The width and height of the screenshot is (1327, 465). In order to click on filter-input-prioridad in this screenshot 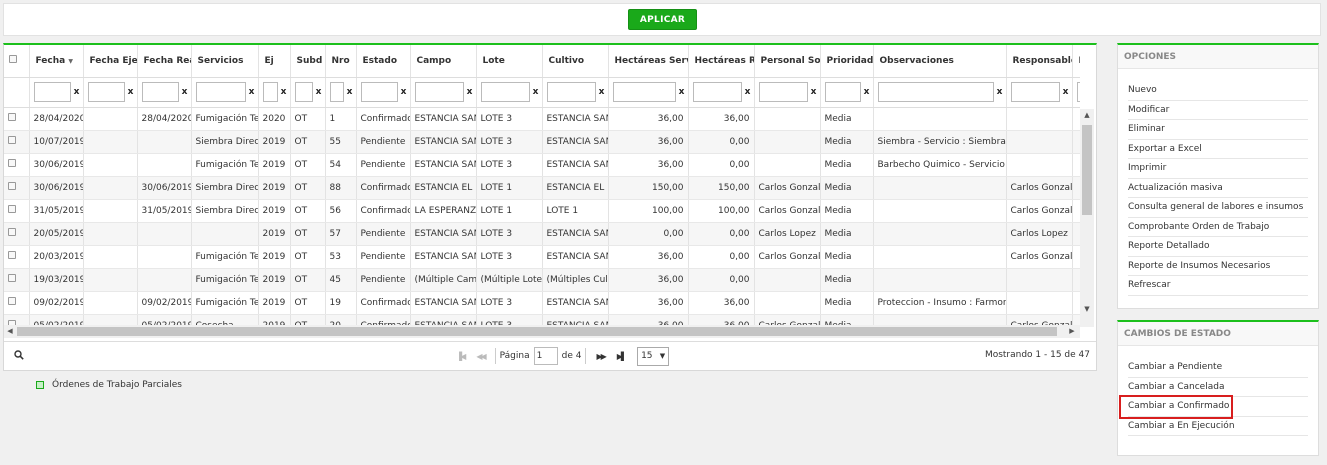, I will do `click(842, 92)`.